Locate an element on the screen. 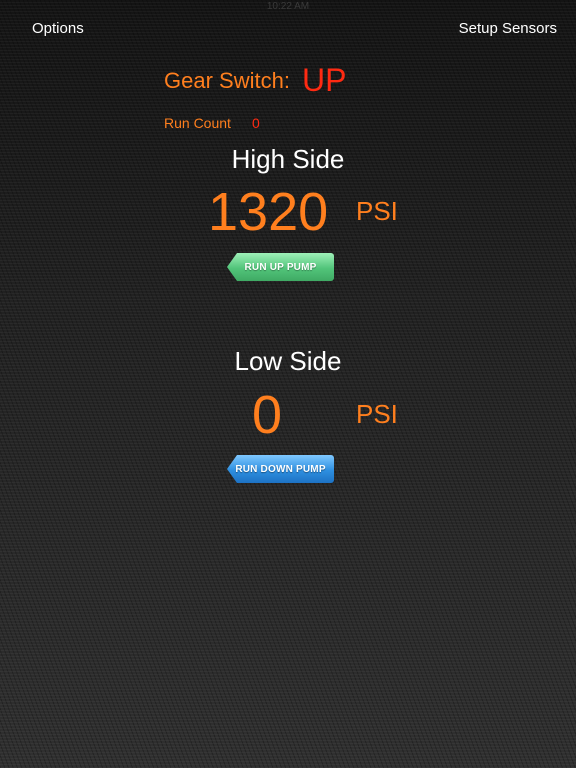  high-side-title: High Side is located at coordinates (288, 159).